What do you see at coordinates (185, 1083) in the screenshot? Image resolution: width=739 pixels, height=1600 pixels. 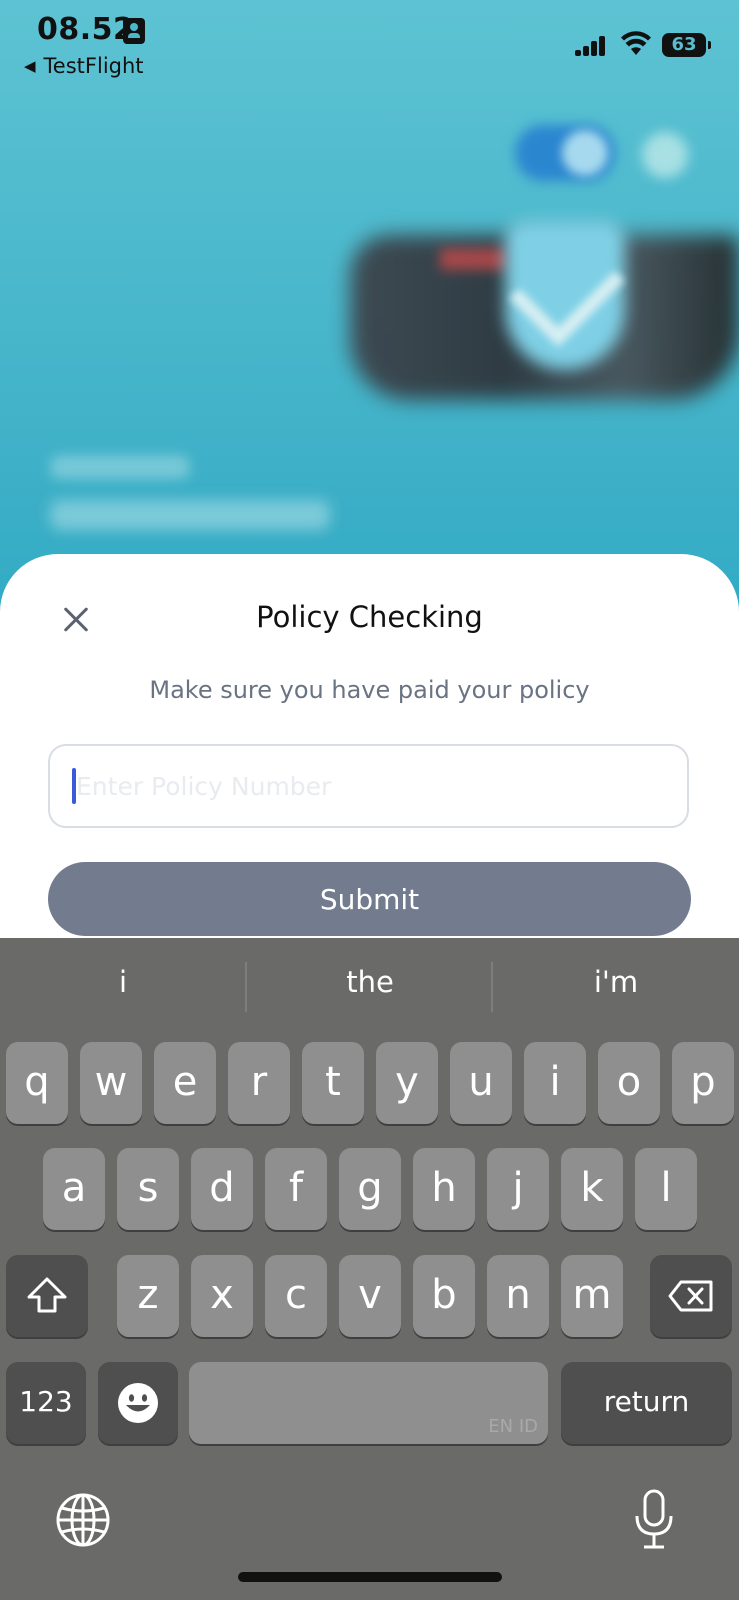 I see `key-e: e` at bounding box center [185, 1083].